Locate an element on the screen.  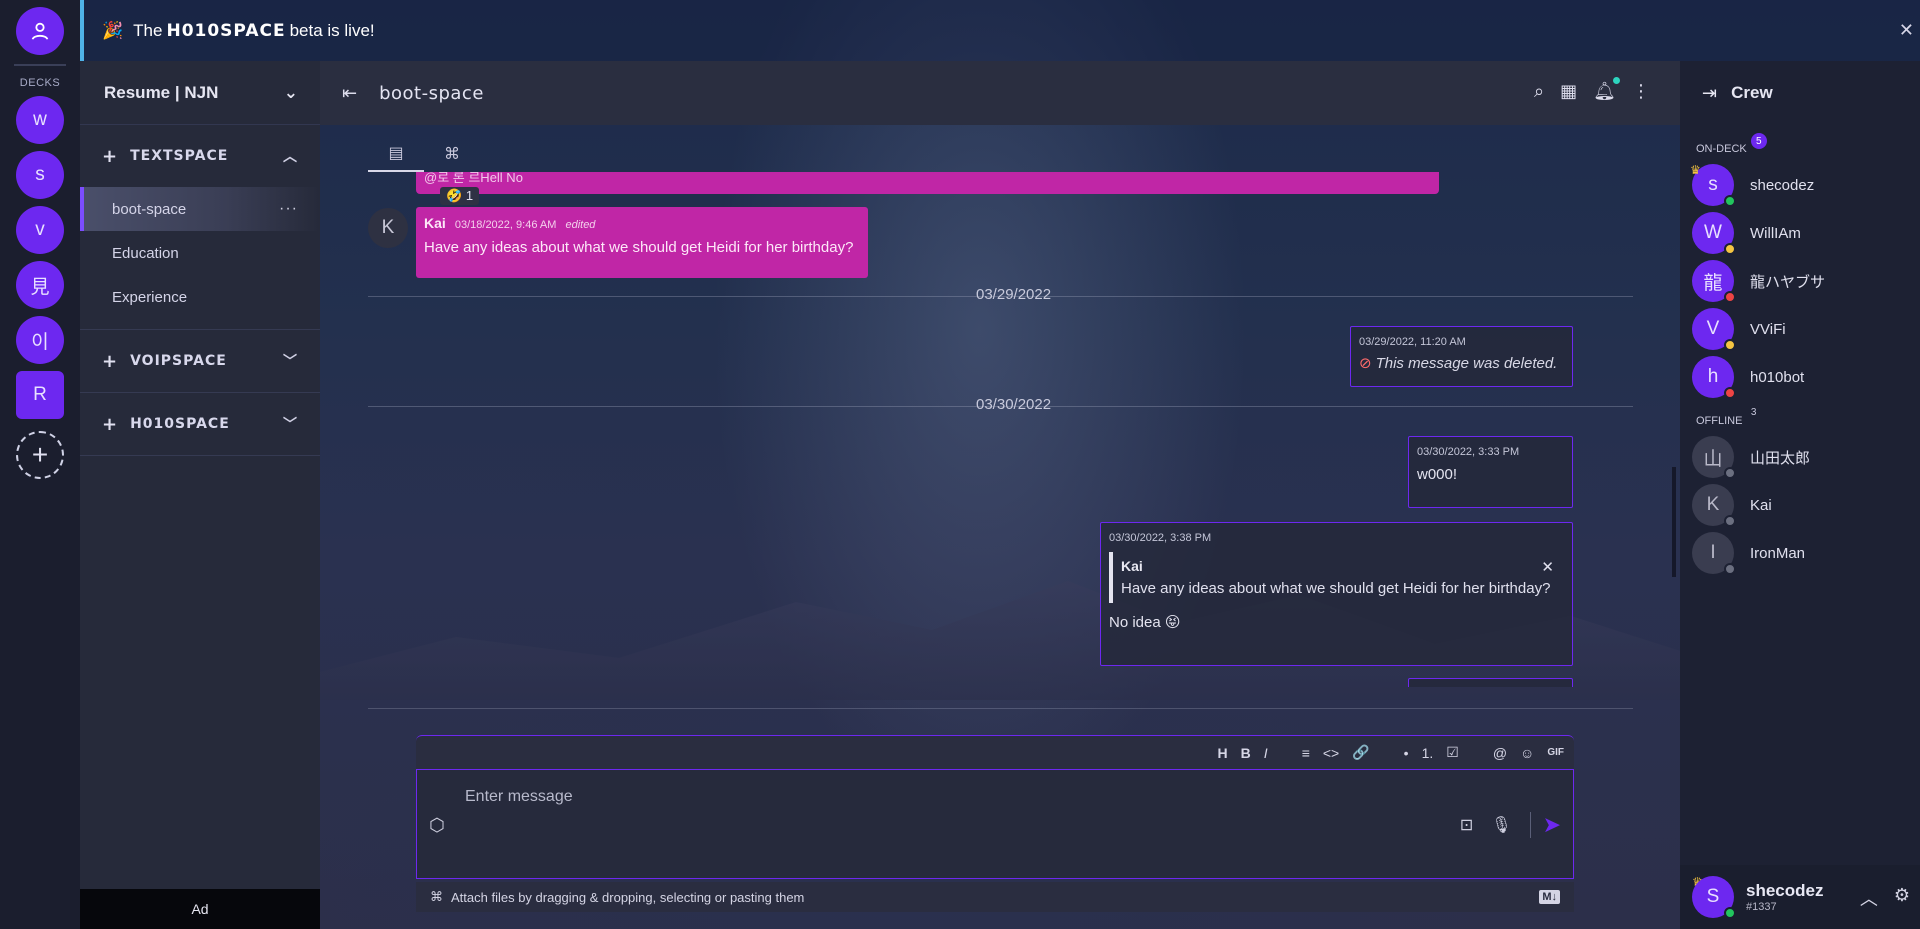
channel-boot-space: boot-space ··· is located at coordinates (200, 209).